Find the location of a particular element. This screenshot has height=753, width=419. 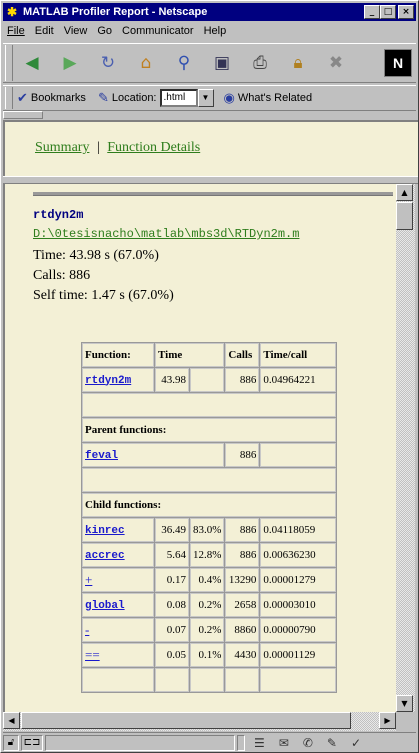

child-time-per-call: 0.00636230 is located at coordinates (298, 555).